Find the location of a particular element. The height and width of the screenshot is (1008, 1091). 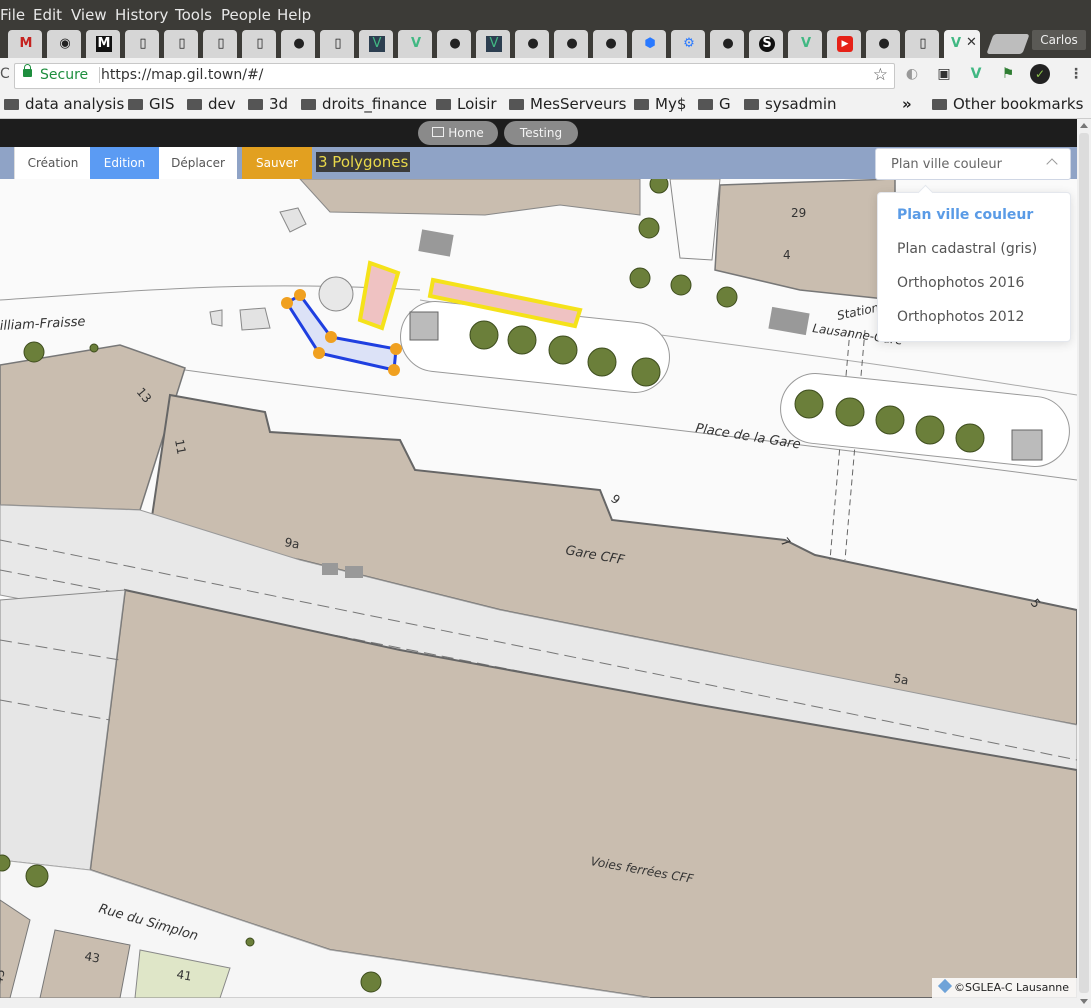

menu-view: View is located at coordinates (89, 15).